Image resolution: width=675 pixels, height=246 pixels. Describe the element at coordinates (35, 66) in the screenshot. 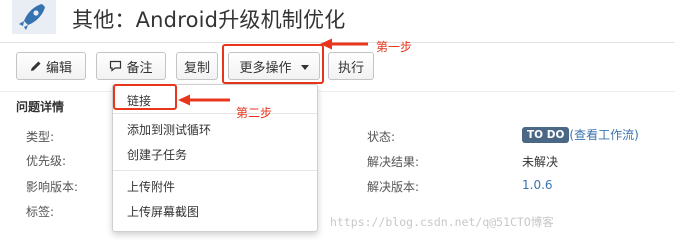

I see `pencil-icon` at that location.